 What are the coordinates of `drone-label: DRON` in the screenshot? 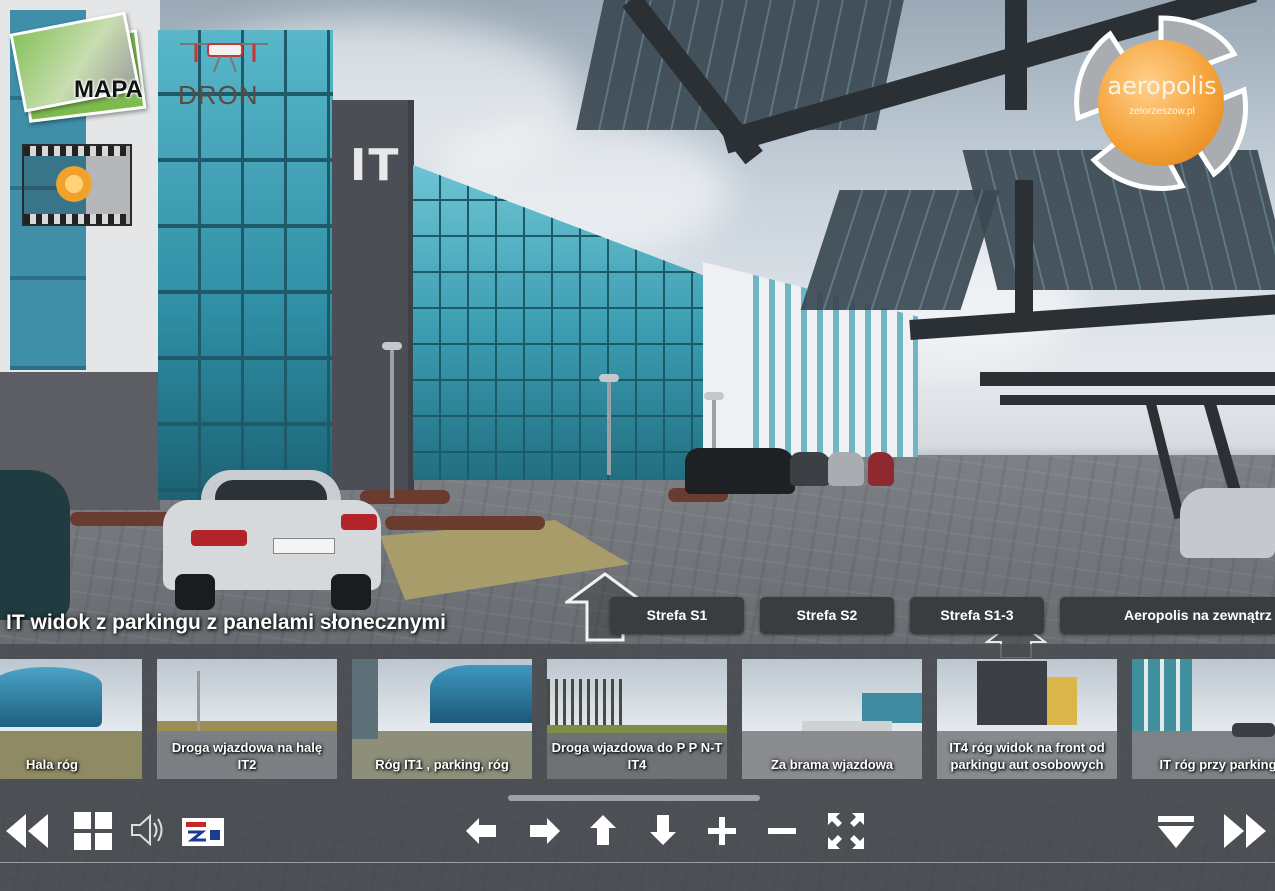 It's located at (218, 95).